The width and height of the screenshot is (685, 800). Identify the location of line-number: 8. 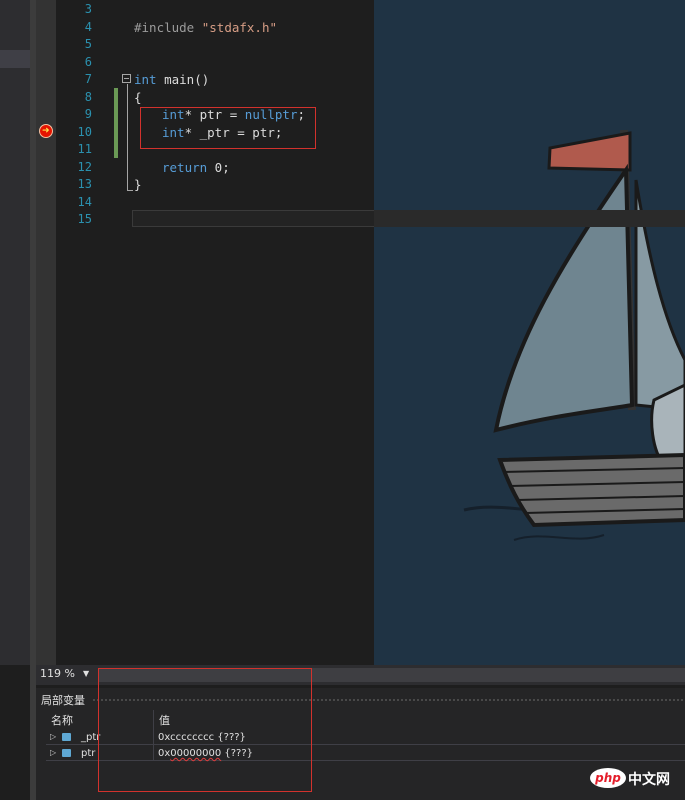
(88, 97).